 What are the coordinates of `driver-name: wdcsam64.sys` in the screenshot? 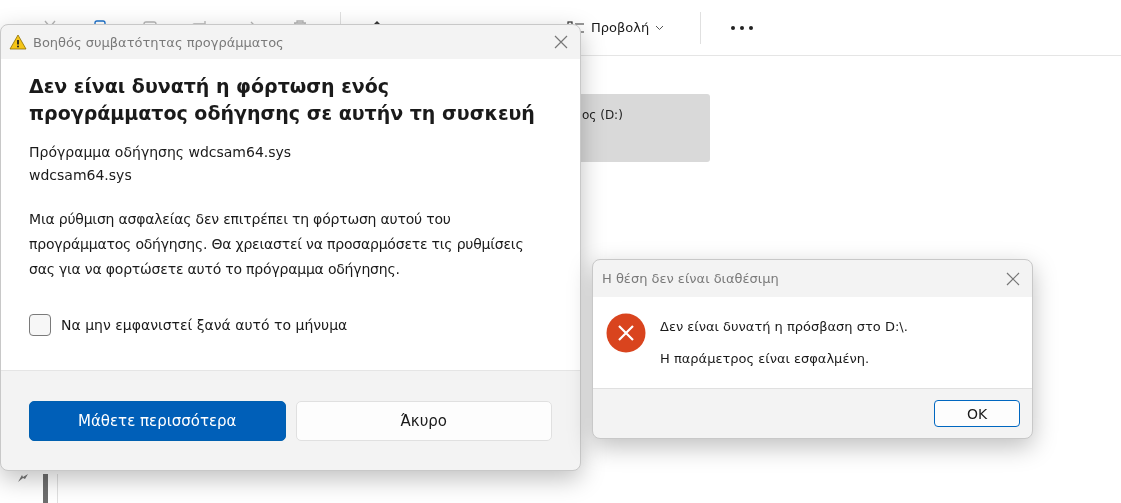 It's located at (81, 175).